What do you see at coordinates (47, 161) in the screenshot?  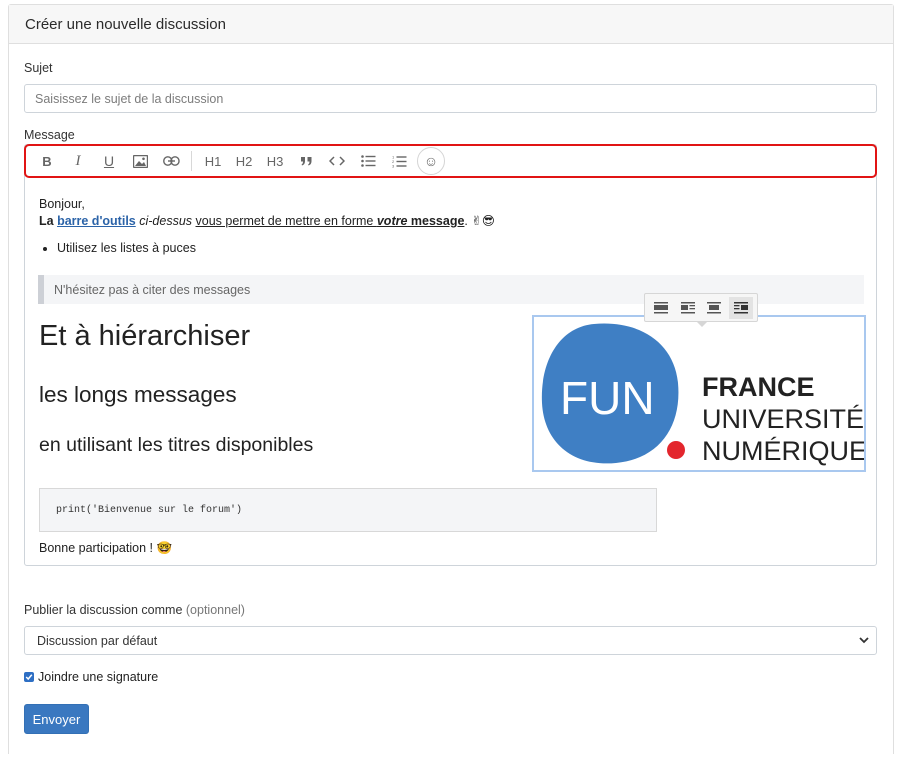 I see `bold-button: B` at bounding box center [47, 161].